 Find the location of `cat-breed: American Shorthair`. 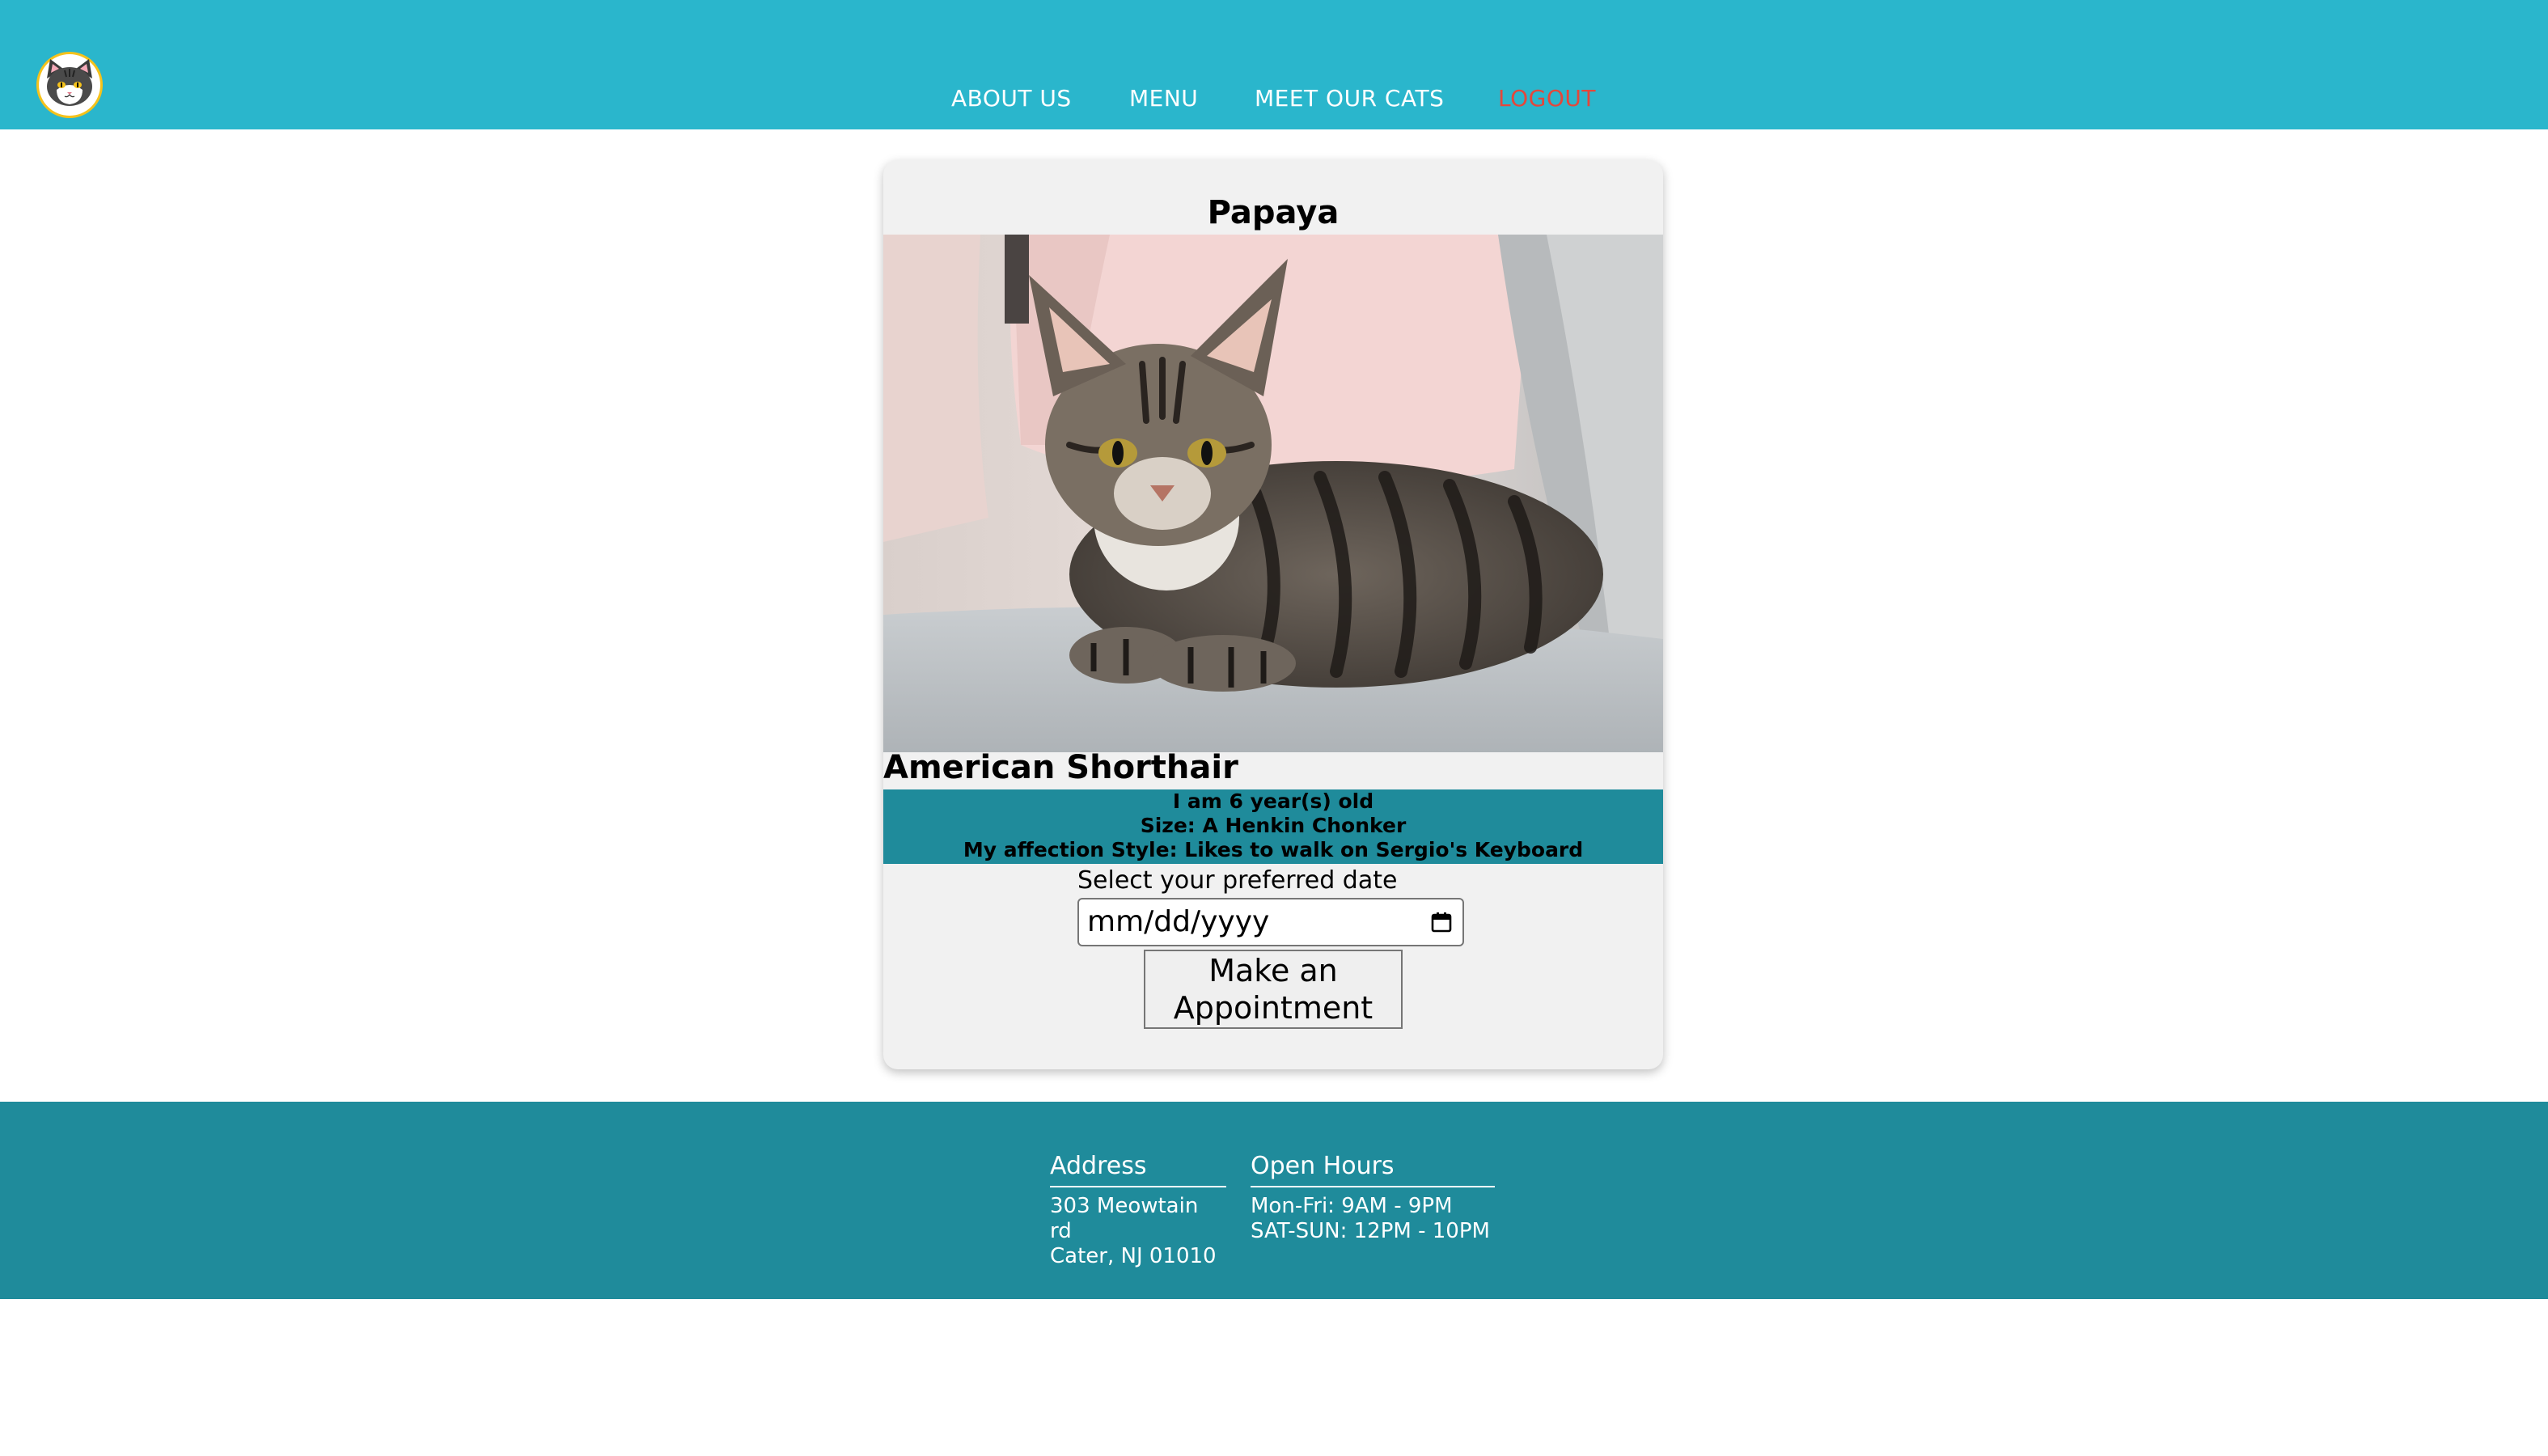

cat-breed: American Shorthair is located at coordinates (1060, 767).